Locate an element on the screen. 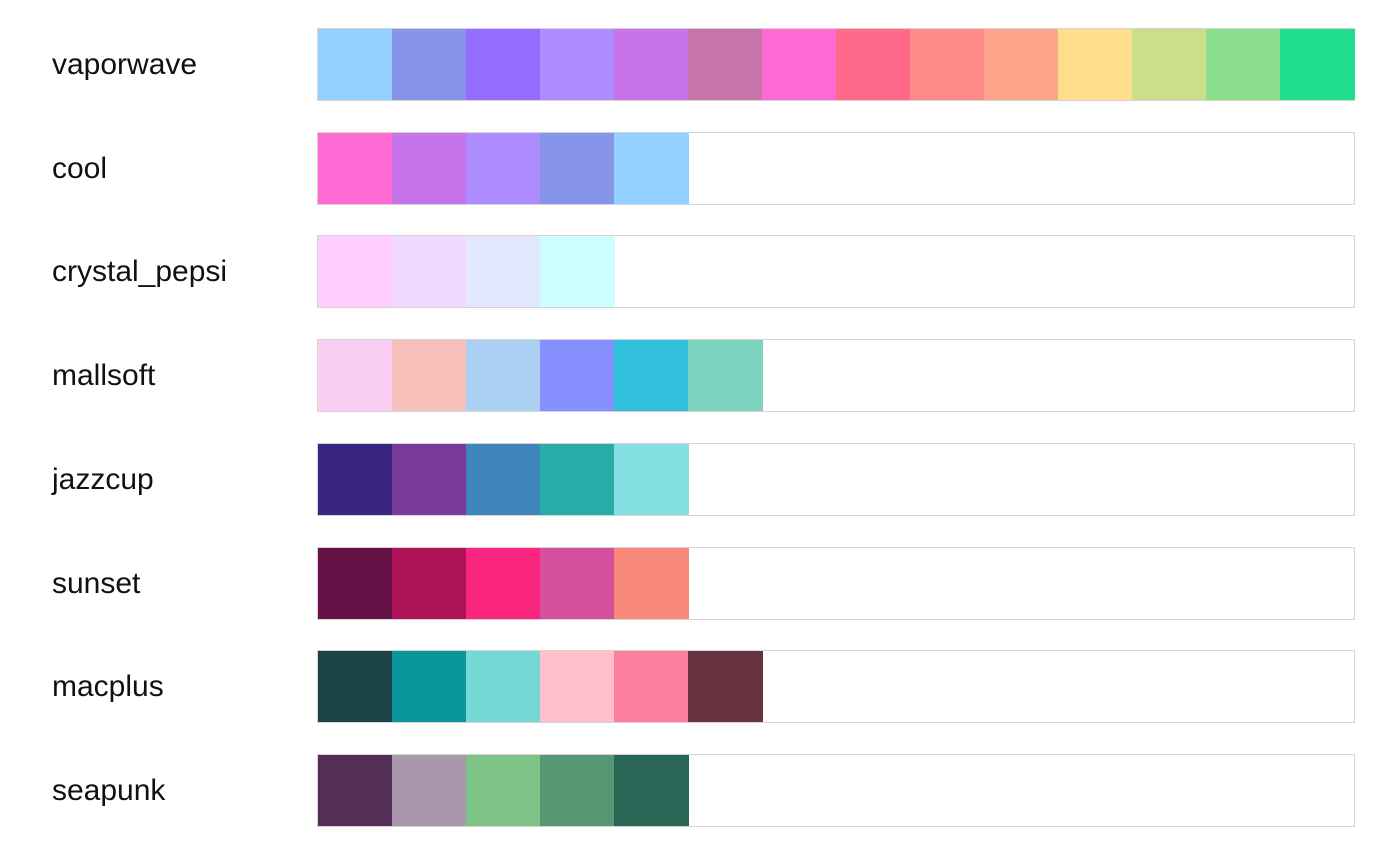 Image resolution: width=1394 pixels, height=860 pixels. palette-name-label: mallsoft is located at coordinates (104, 376).